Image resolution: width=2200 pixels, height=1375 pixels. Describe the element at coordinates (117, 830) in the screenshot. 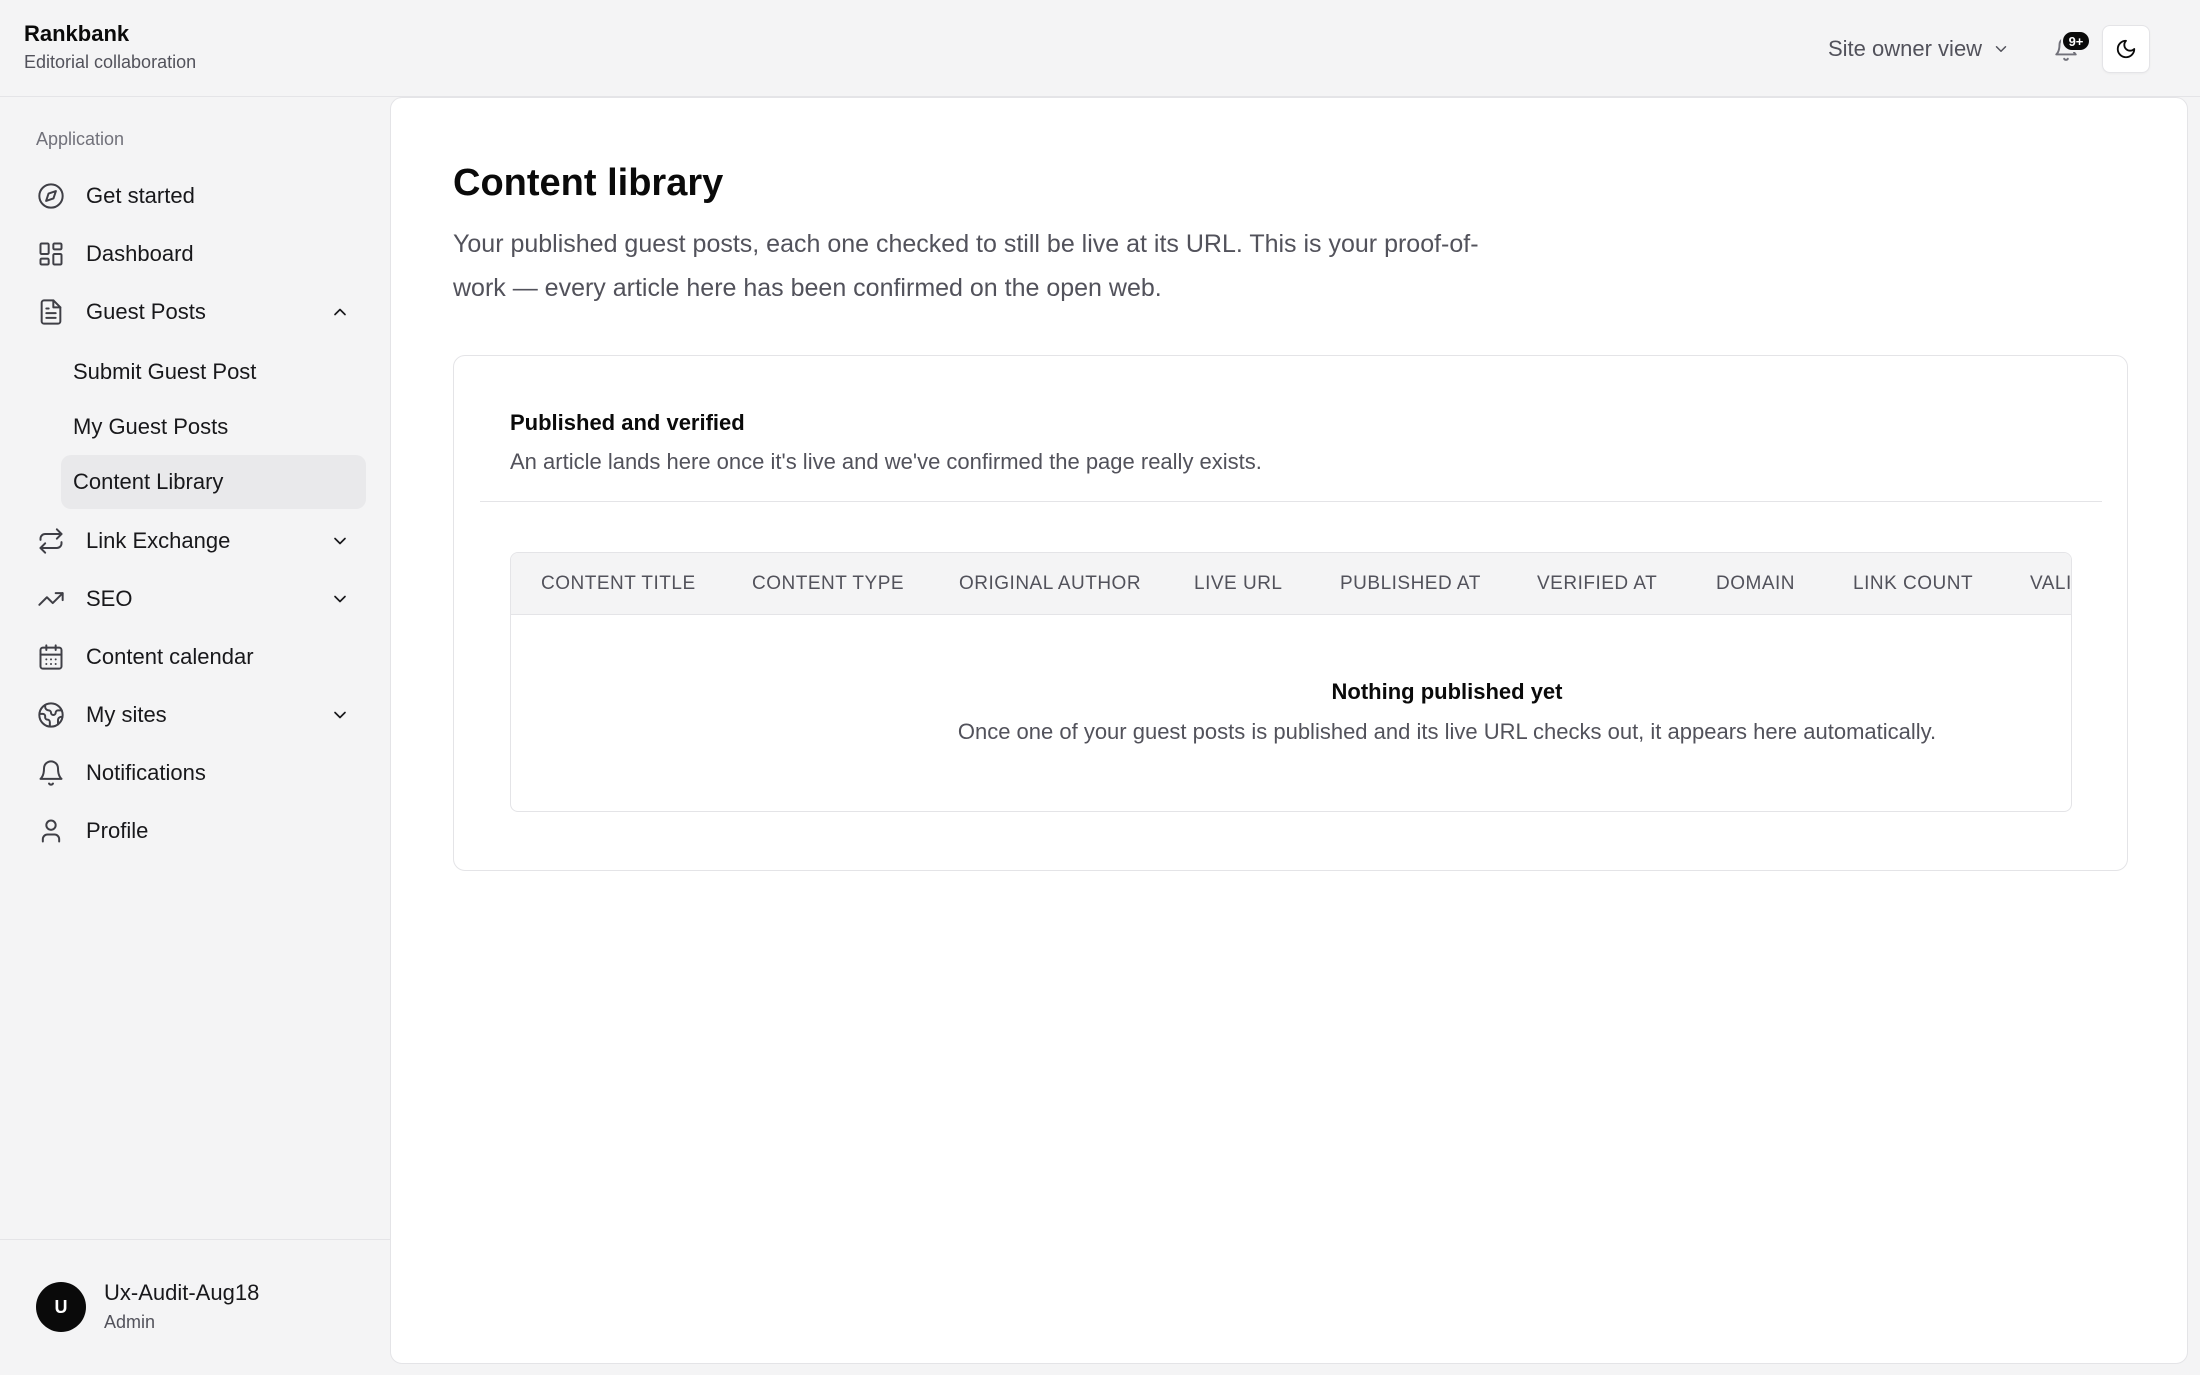

I see `sidebar-item-label: Profile` at that location.